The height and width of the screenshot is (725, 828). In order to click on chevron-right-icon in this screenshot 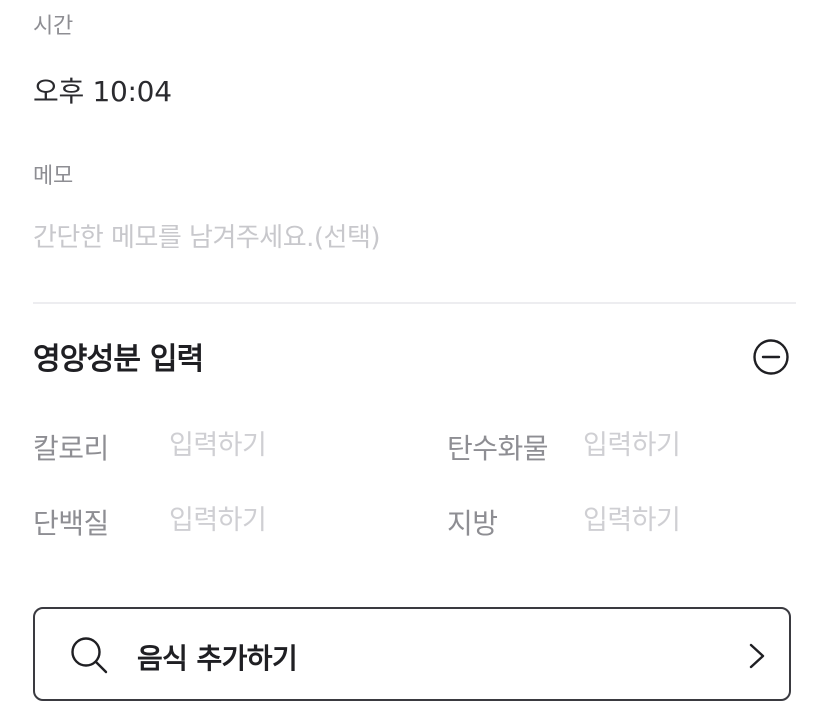, I will do `click(757, 656)`.